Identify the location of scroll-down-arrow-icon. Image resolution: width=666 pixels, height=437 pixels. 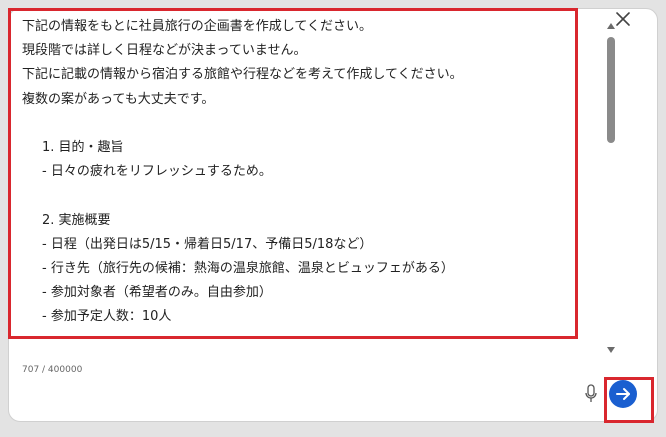
(611, 350).